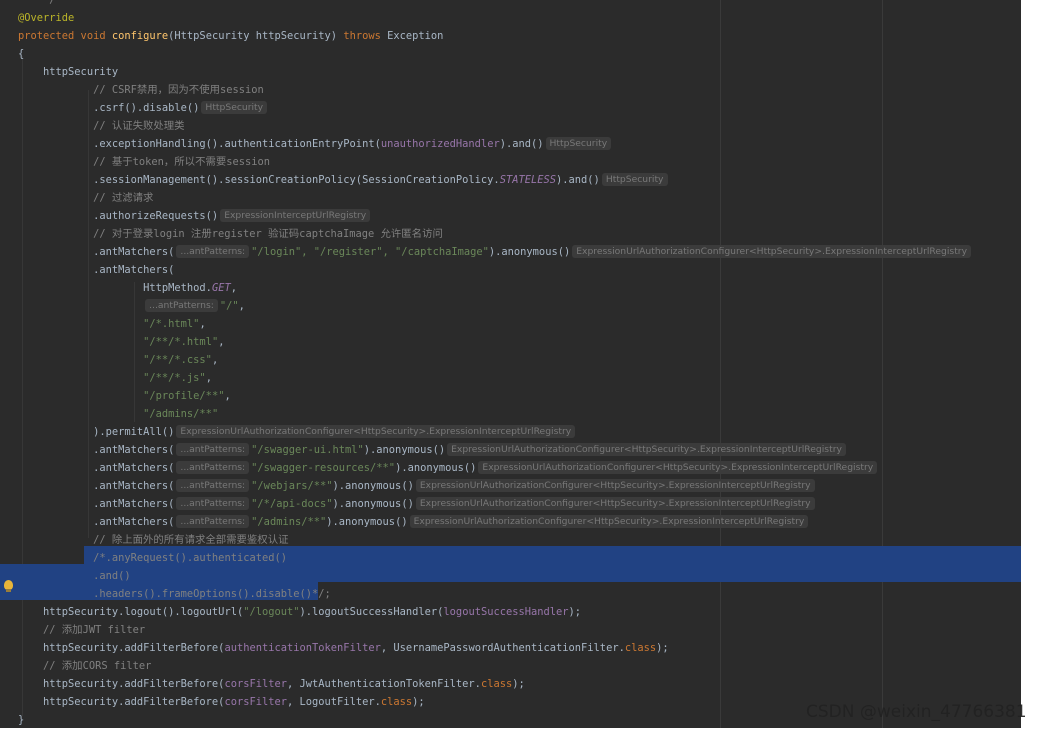 The height and width of the screenshot is (732, 1055). I want to click on code-token: "/*.html", so click(171, 324).